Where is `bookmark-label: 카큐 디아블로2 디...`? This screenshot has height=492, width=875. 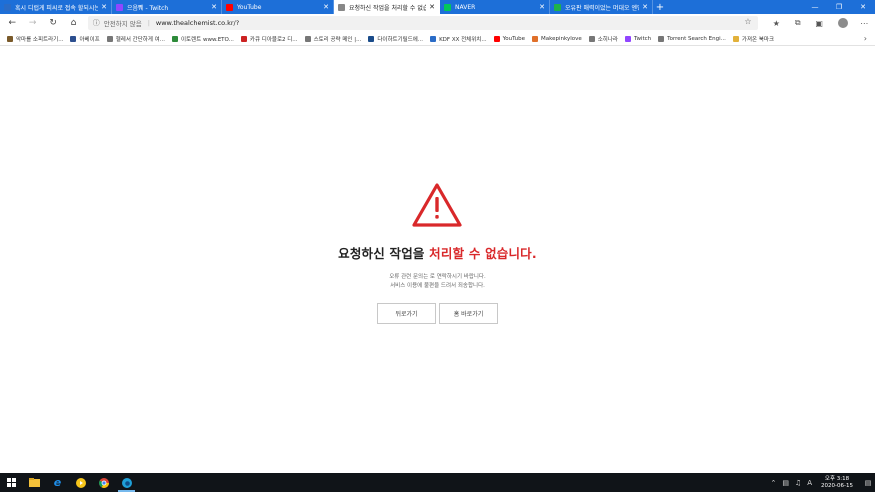 bookmark-label: 카큐 디아블로2 디... is located at coordinates (273, 39).